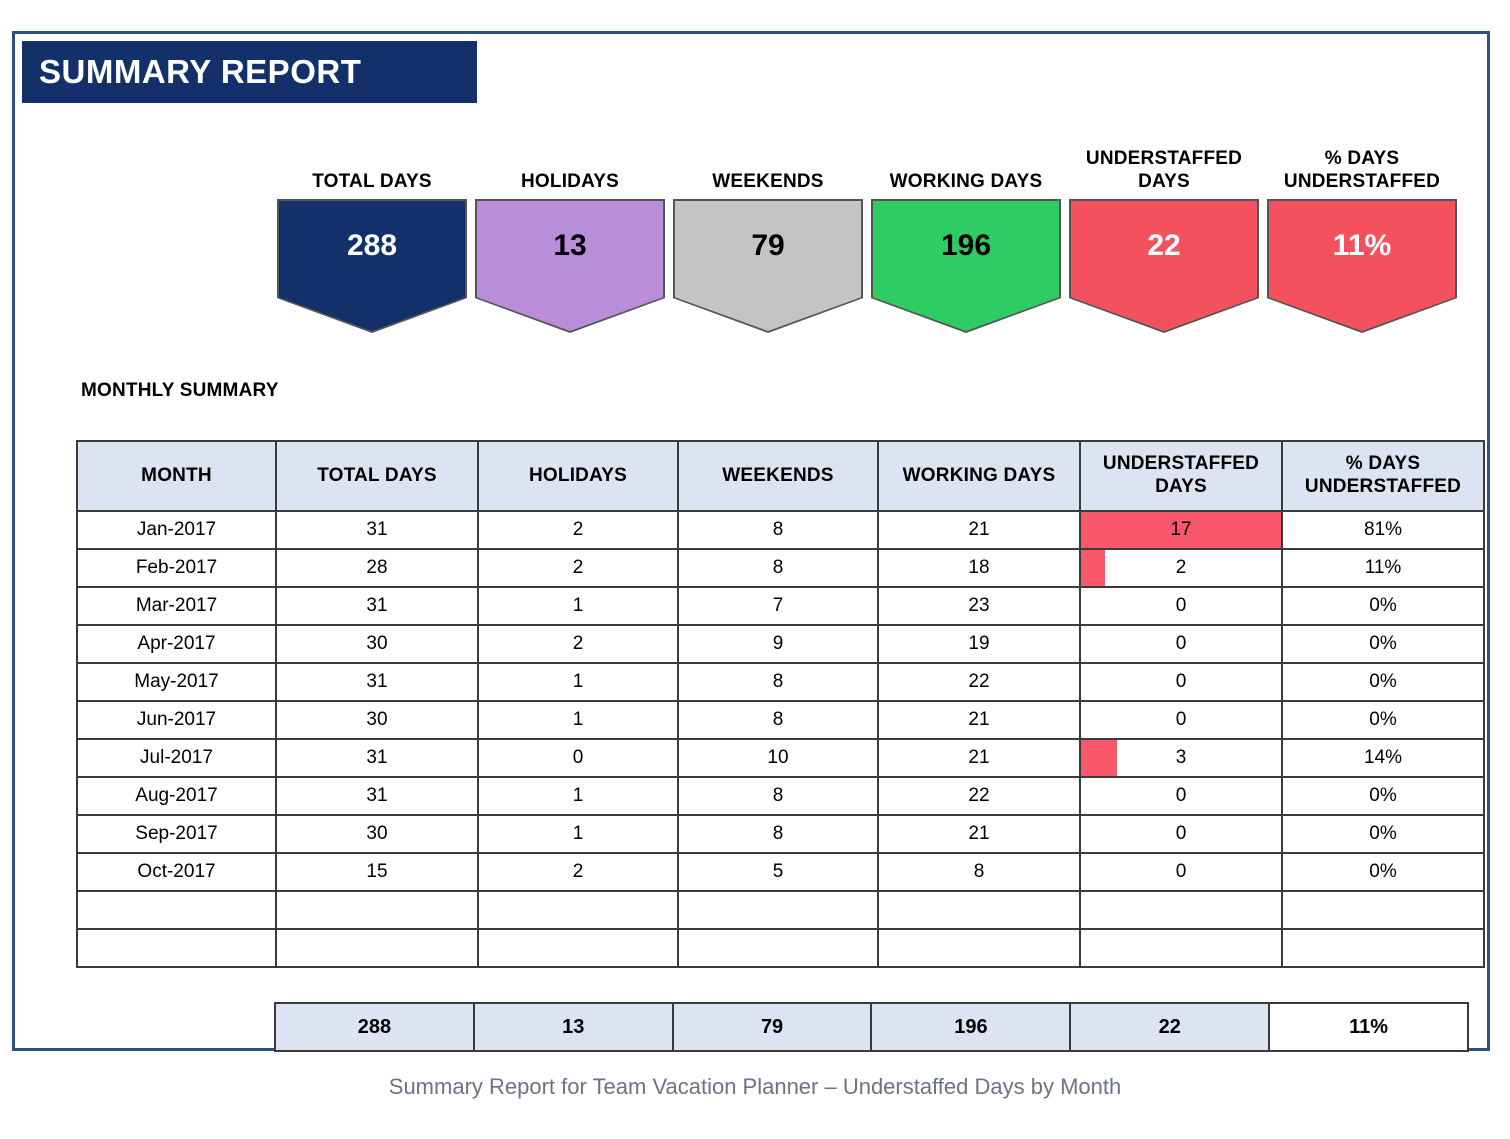 The height and width of the screenshot is (1139, 1510). I want to click on kpi-label-line2: DAYS, so click(1164, 181).